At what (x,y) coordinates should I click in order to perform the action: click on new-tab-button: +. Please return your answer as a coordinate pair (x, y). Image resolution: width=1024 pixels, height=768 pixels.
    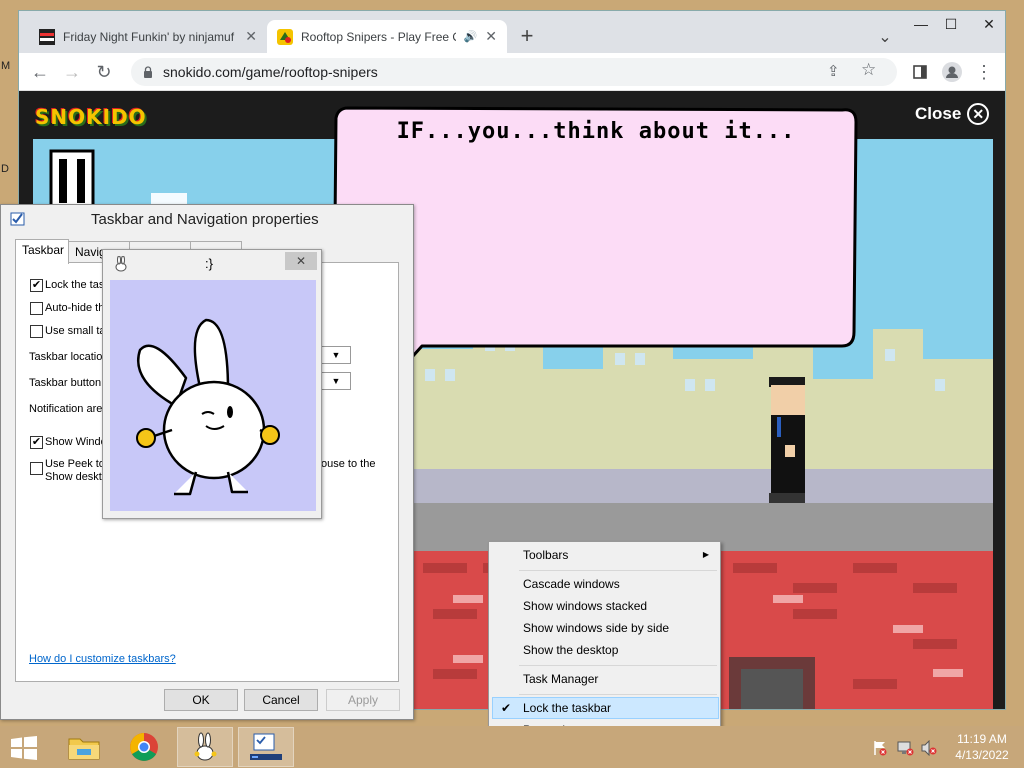
    Looking at the image, I should click on (527, 36).